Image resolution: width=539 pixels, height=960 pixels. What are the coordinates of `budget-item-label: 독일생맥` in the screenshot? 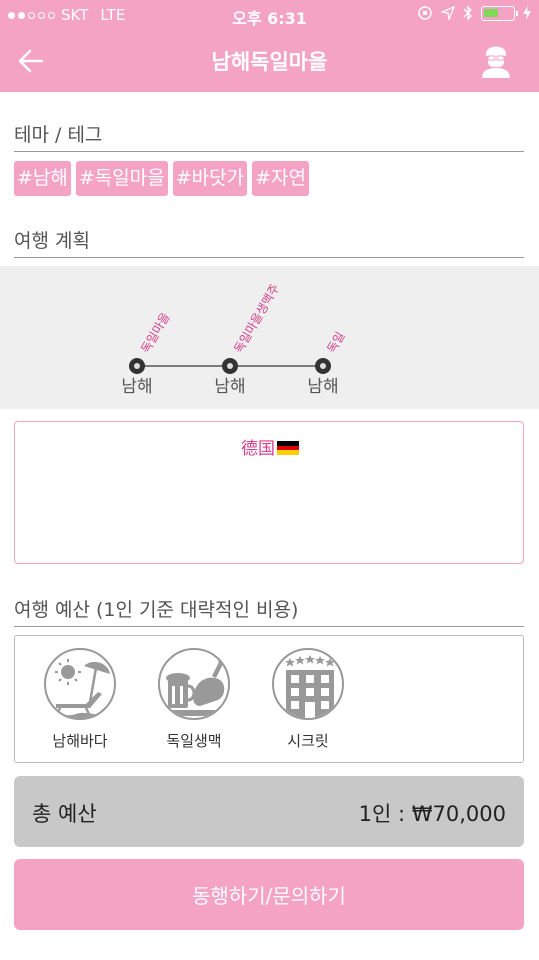 It's located at (194, 741).